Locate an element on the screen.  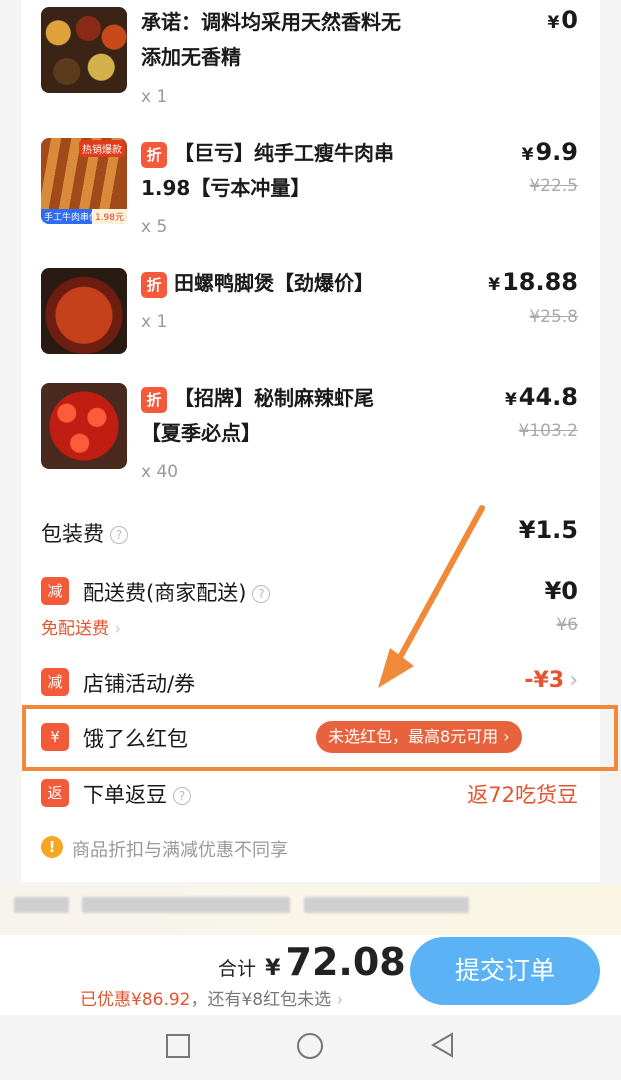
submit-order-button: 提交订单 is located at coordinates (505, 971).